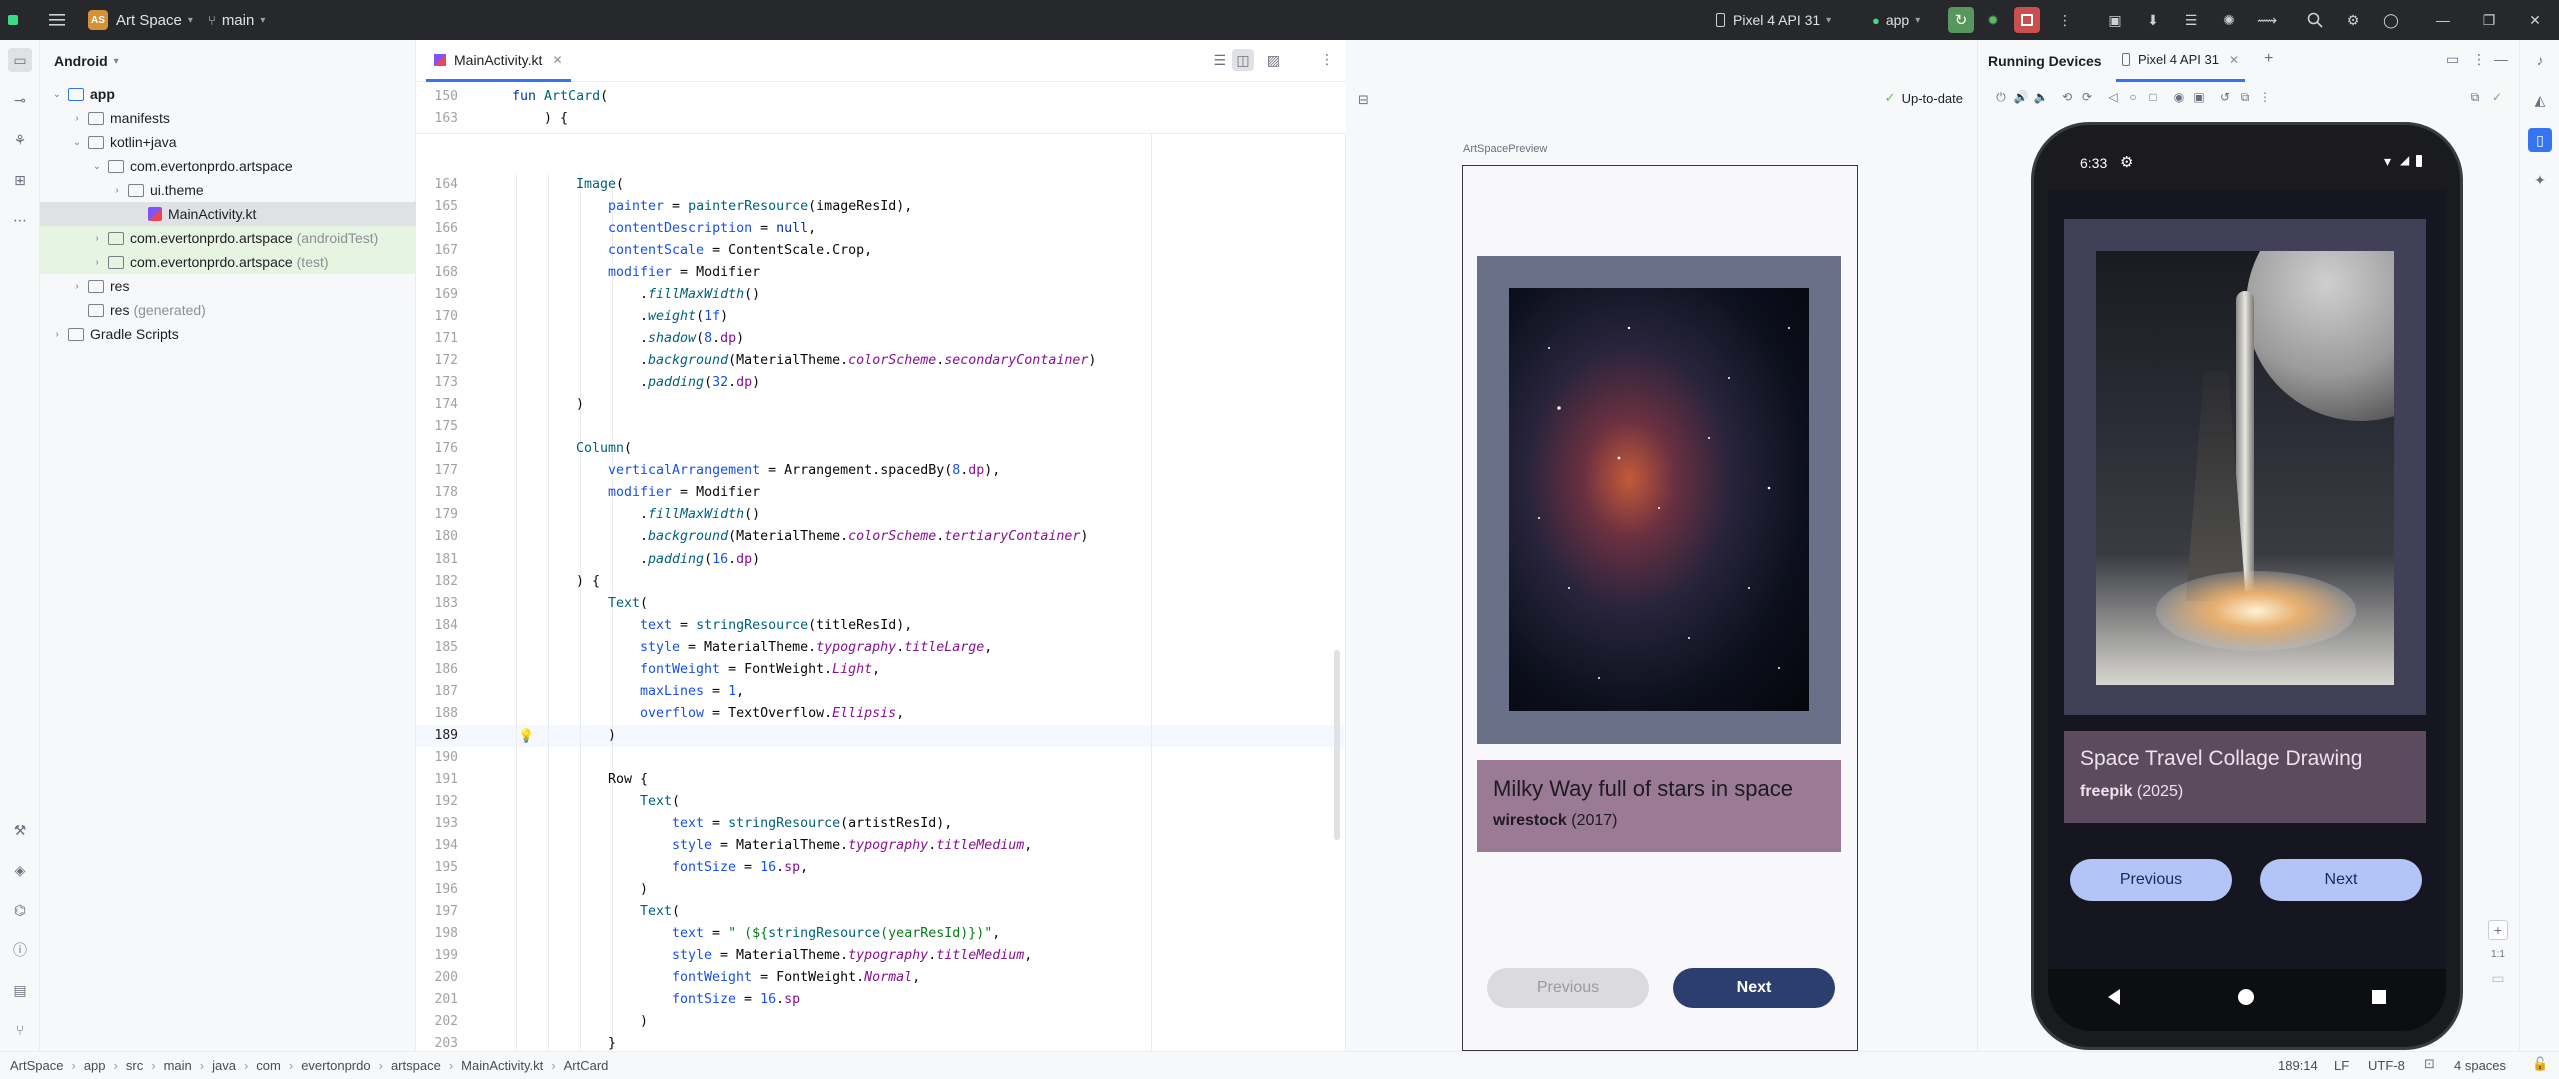 This screenshot has height=1079, width=2559. Describe the element at coordinates (20, 100) in the screenshot. I see `commit-tool-button: ⊸` at that location.